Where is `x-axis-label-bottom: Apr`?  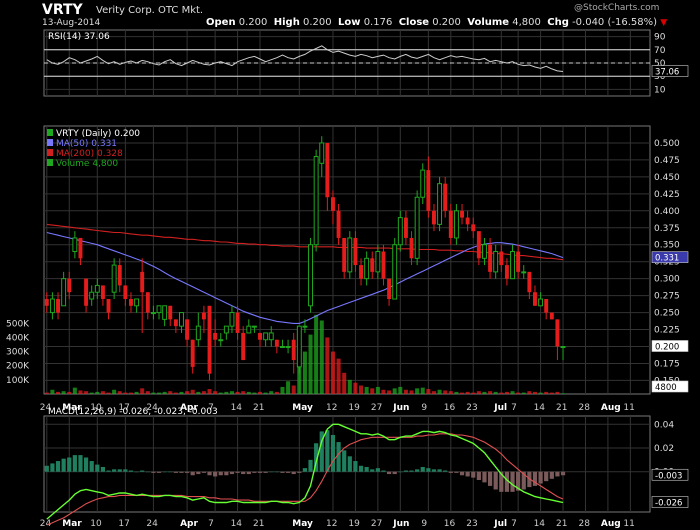 x-axis-label-bottom: Apr is located at coordinates (189, 524).